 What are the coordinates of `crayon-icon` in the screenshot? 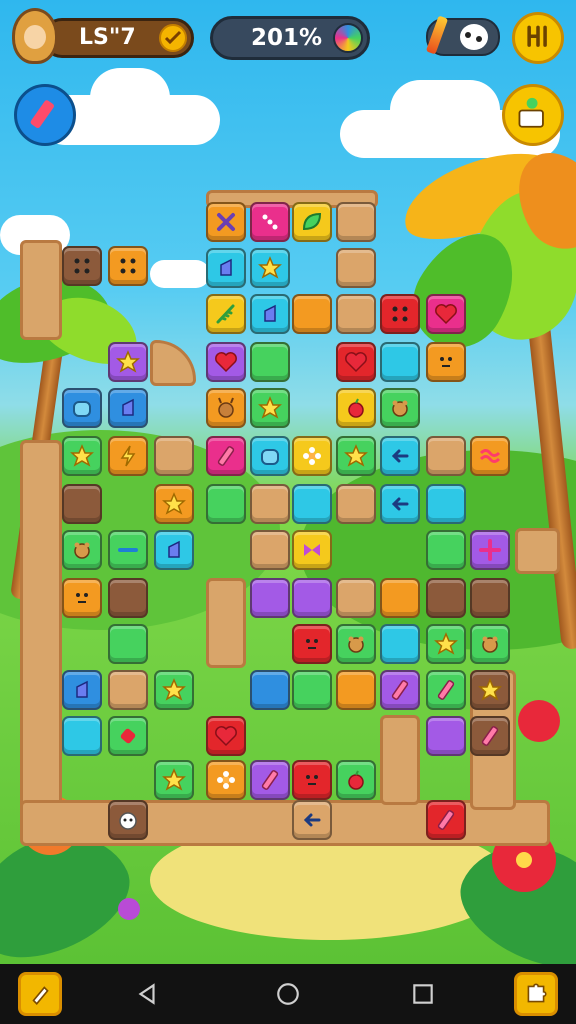 It's located at (270, 780).